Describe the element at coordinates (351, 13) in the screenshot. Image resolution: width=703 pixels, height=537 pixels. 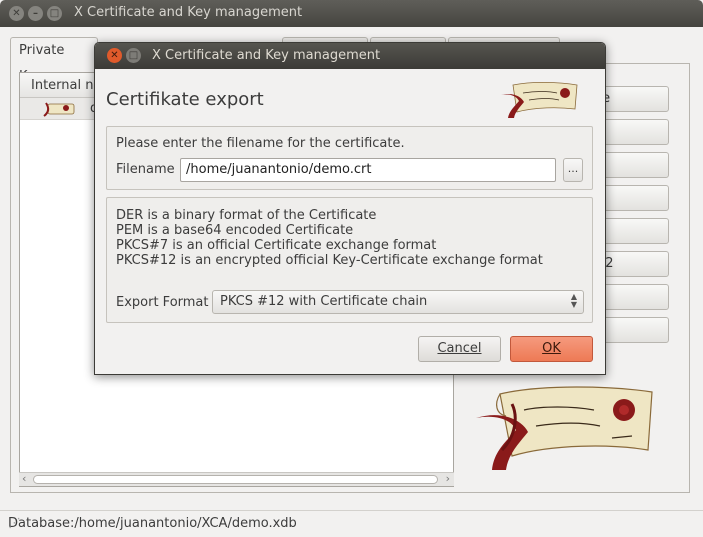
I see `main-window-titlebar: ✕ – □ X Certificate and Key management` at that location.